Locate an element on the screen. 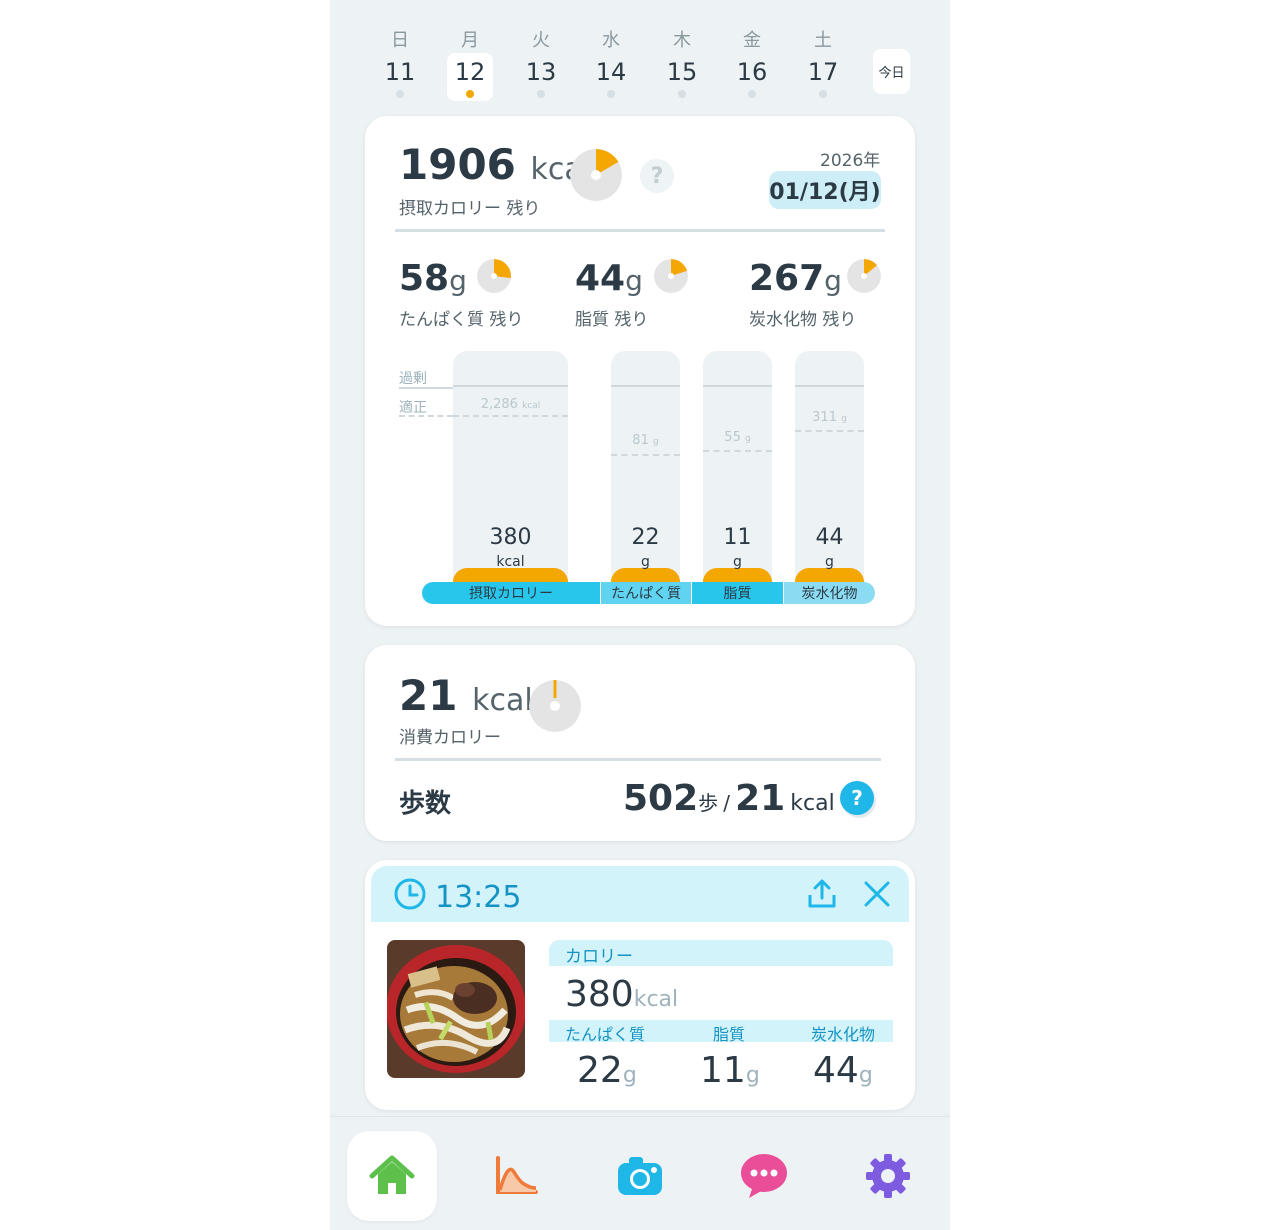 The width and height of the screenshot is (1280, 1230). target-calories: 2,286 kcal is located at coordinates (510, 404).